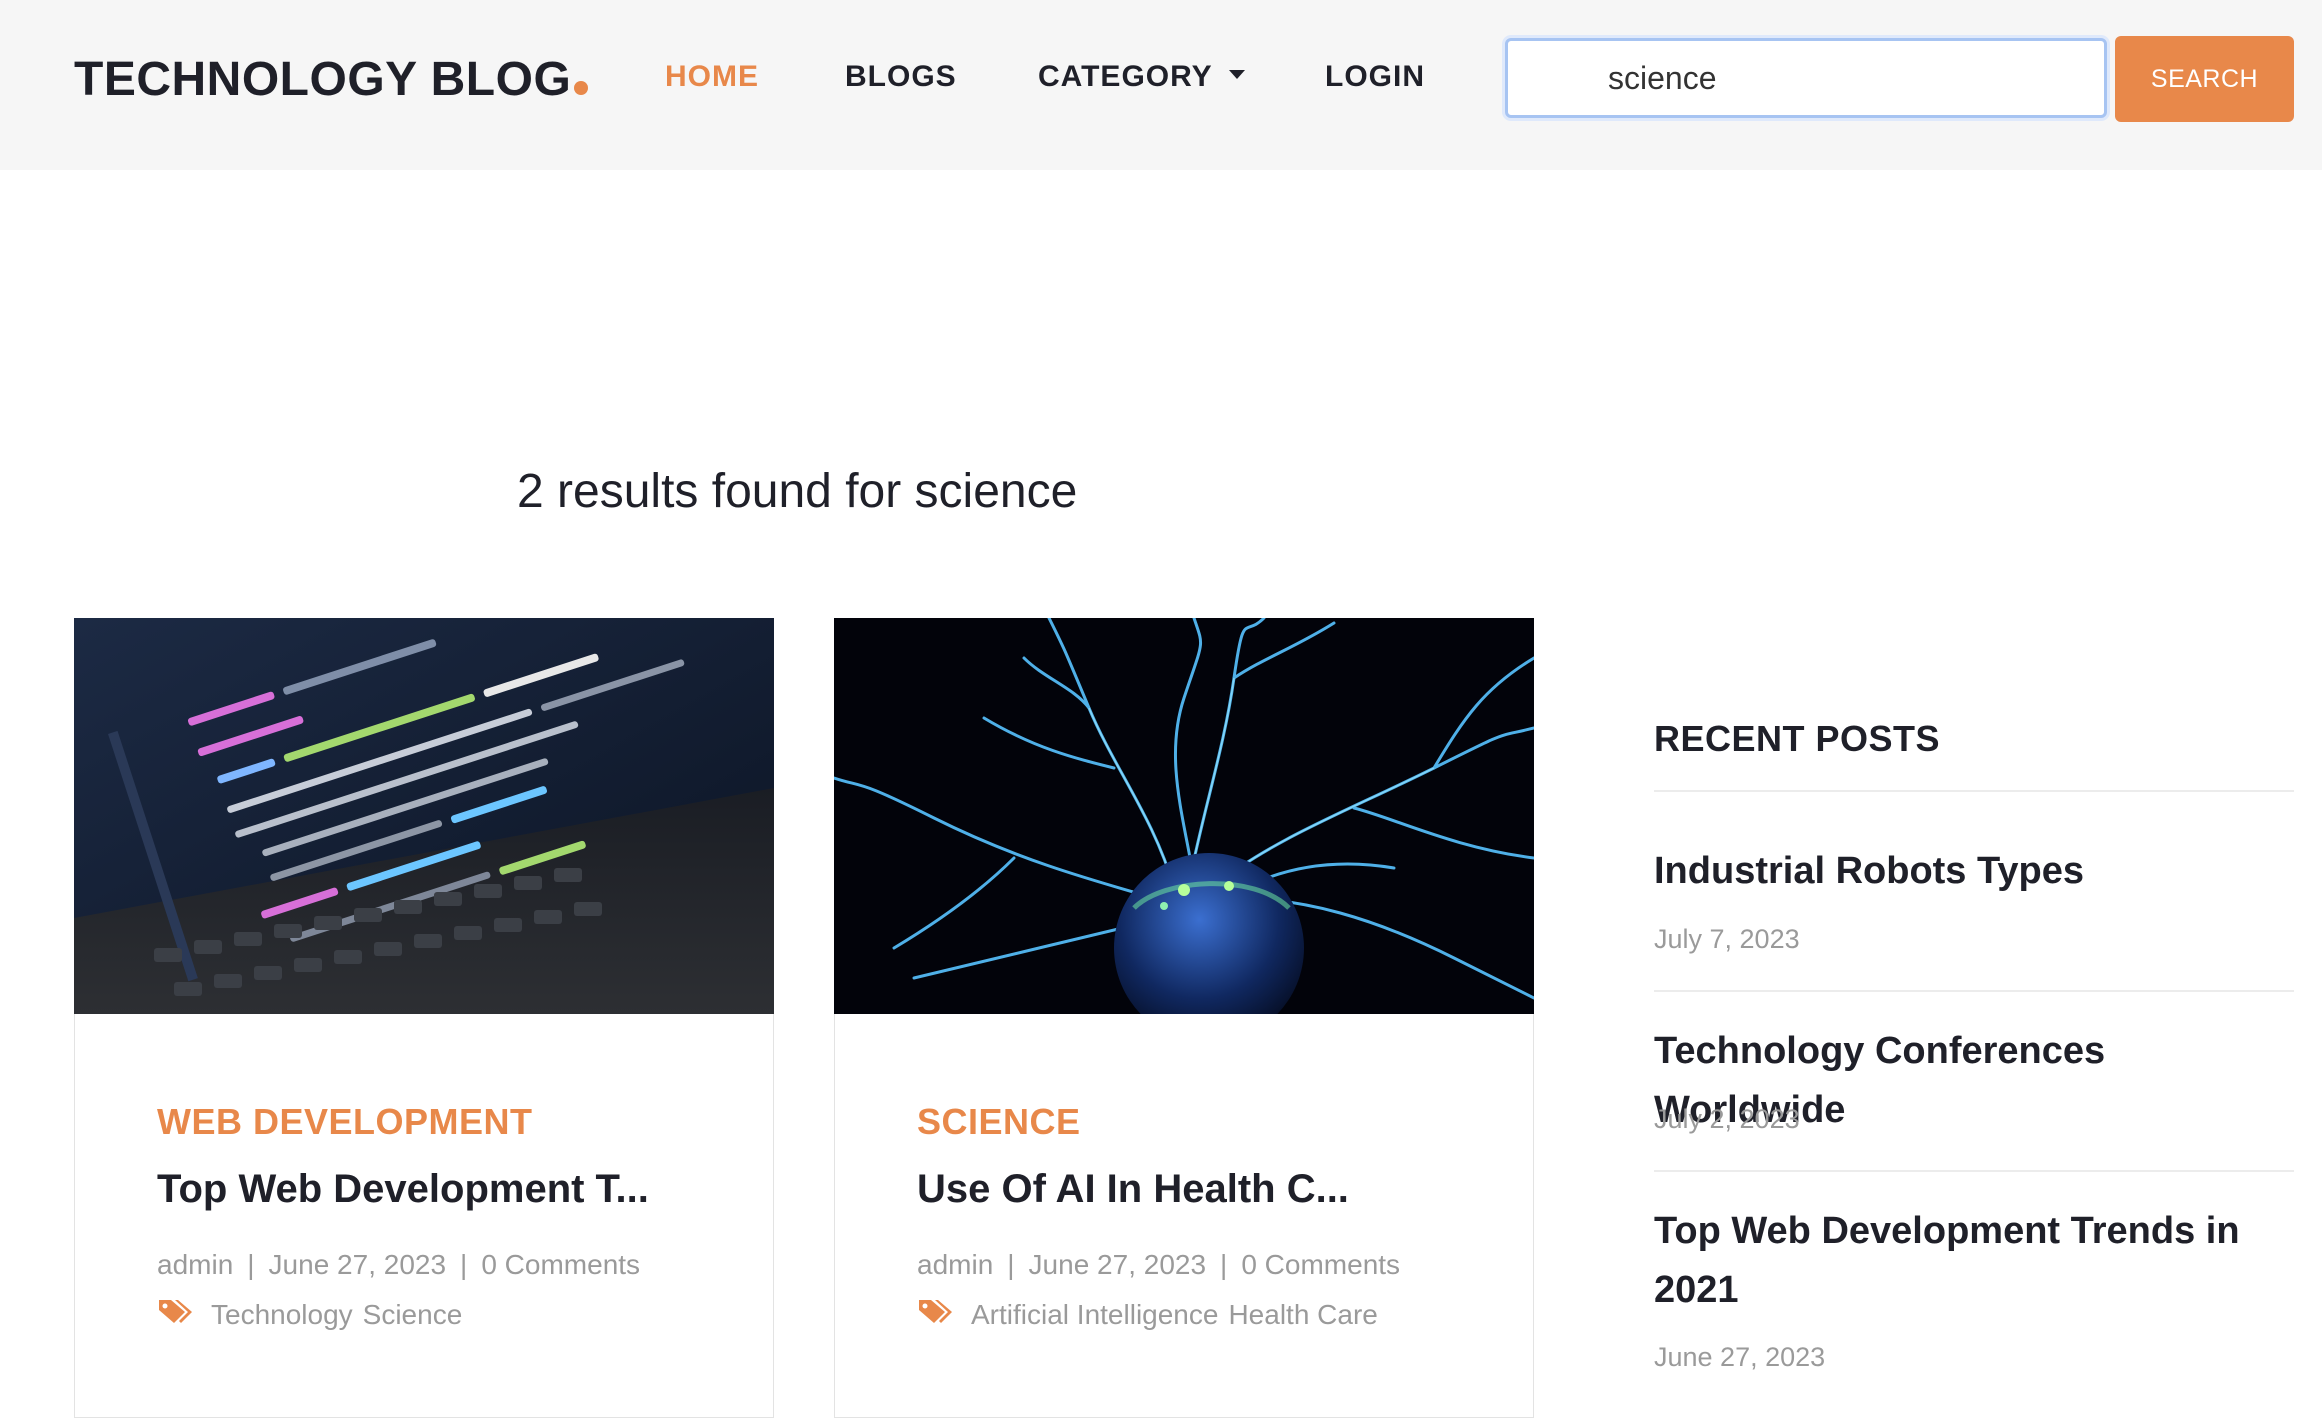  What do you see at coordinates (797, 491) in the screenshot?
I see `results-heading: 2 results found for science` at bounding box center [797, 491].